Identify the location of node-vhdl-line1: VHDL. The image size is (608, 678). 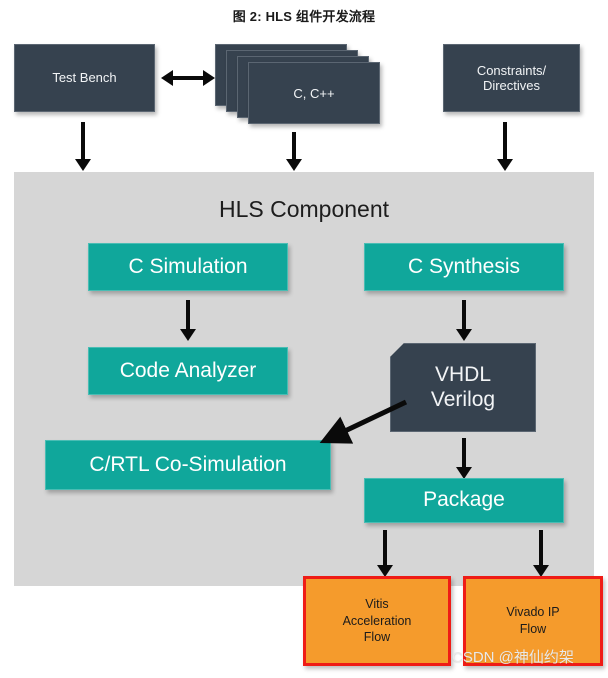
(463, 374).